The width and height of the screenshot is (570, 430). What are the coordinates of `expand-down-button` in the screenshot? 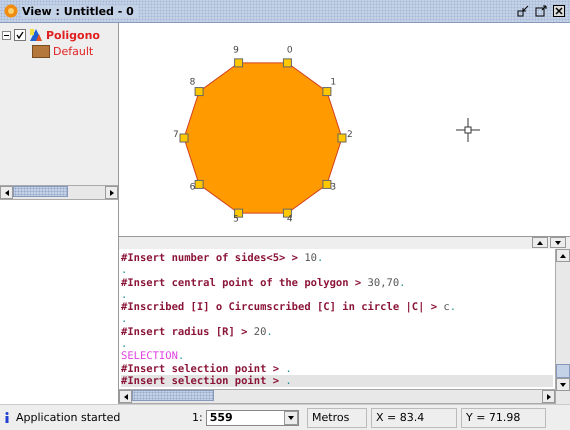 It's located at (558, 242).